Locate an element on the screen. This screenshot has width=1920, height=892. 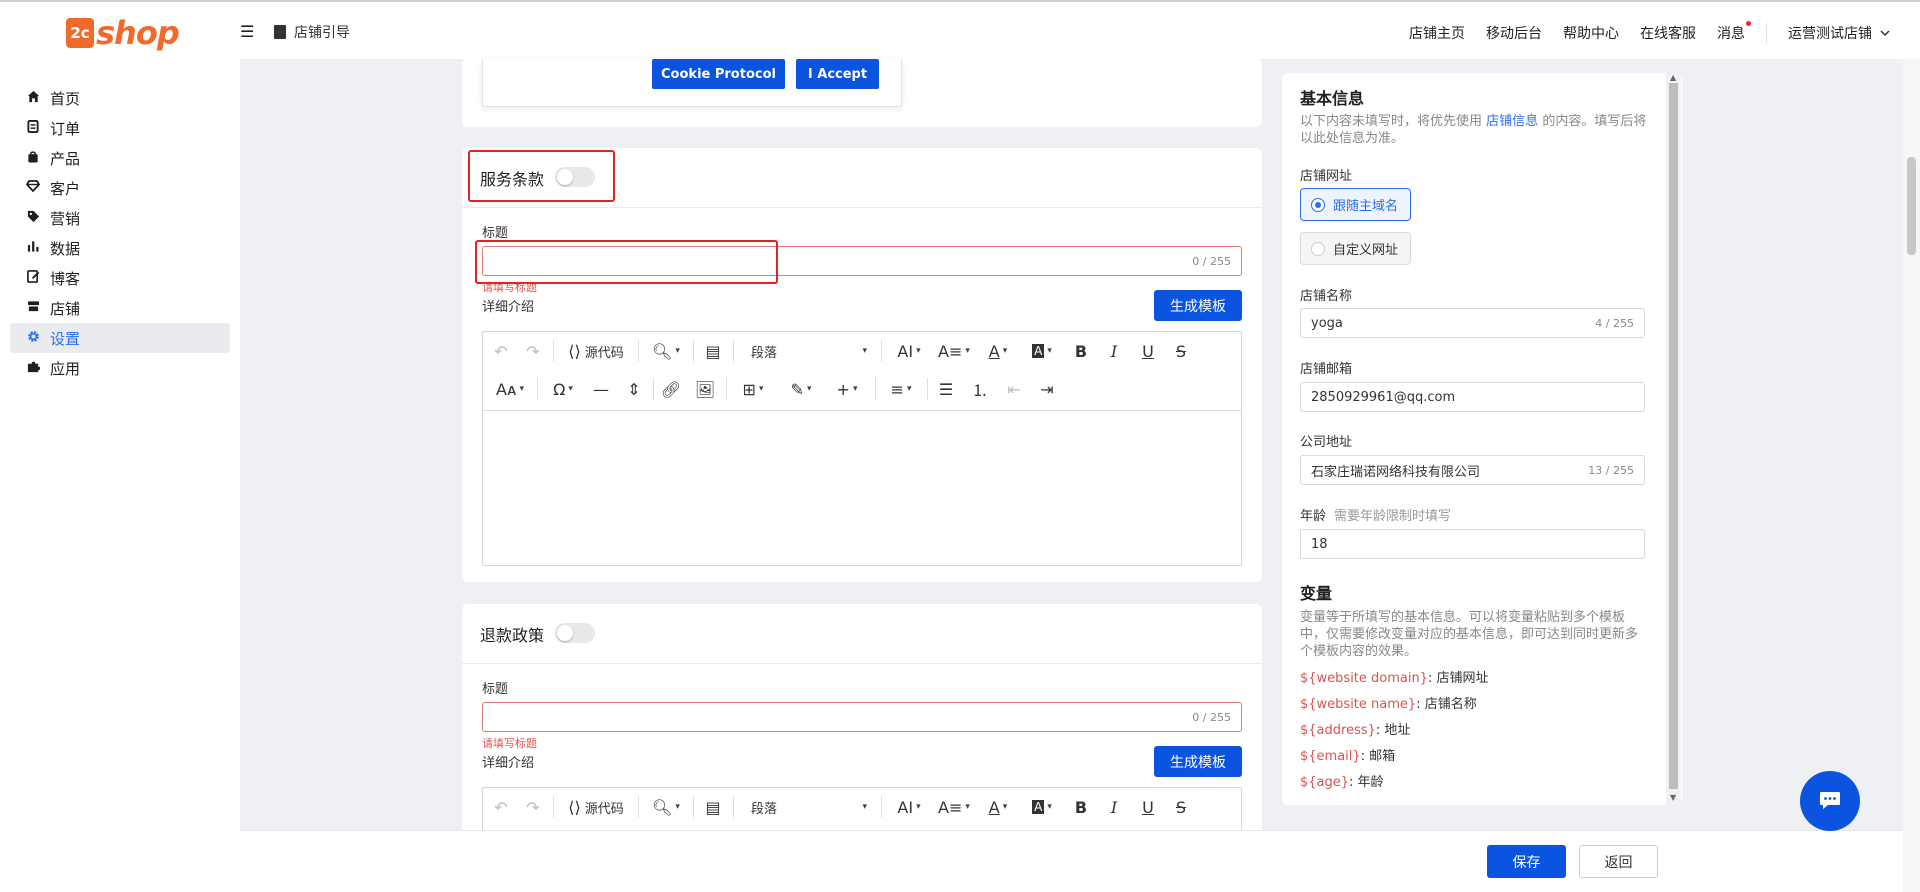
nav-store-home: 店铺主页 is located at coordinates (1437, 33).